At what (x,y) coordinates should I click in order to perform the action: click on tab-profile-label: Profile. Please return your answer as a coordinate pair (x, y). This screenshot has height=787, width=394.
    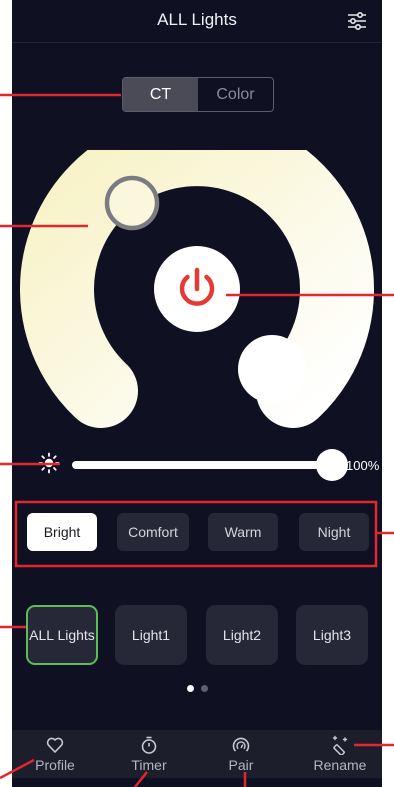
    Looking at the image, I should click on (55, 765).